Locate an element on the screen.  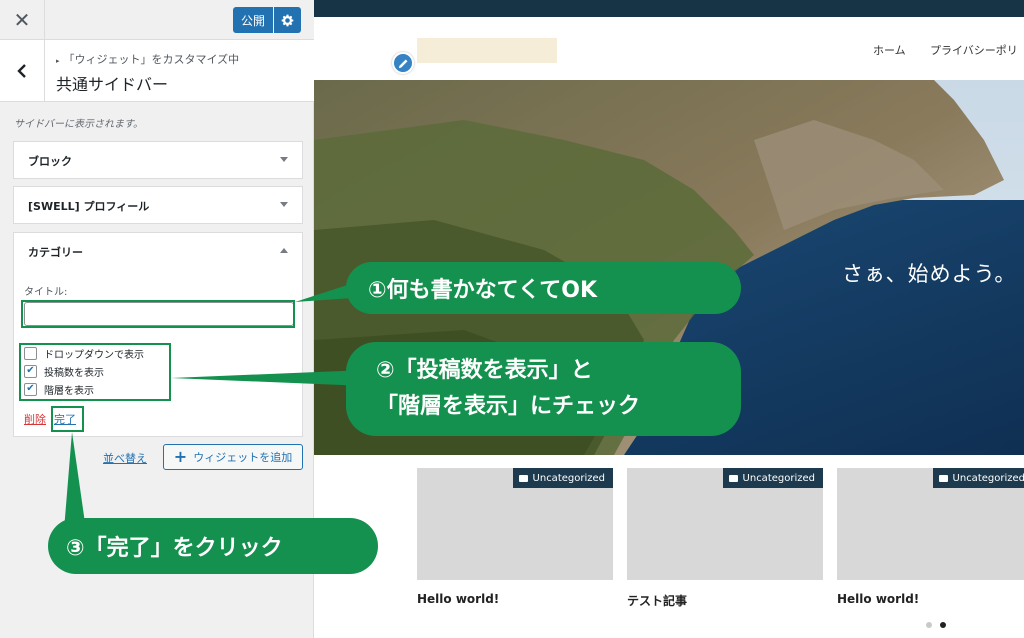
highlight-title-input is located at coordinates (158, 314).